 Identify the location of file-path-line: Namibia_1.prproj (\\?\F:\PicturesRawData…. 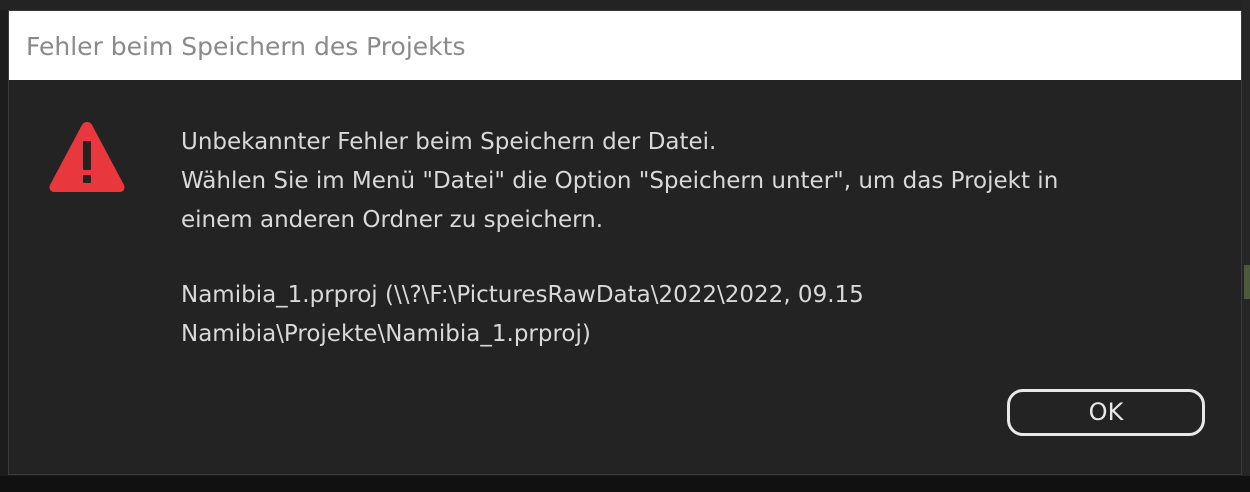
(522, 295).